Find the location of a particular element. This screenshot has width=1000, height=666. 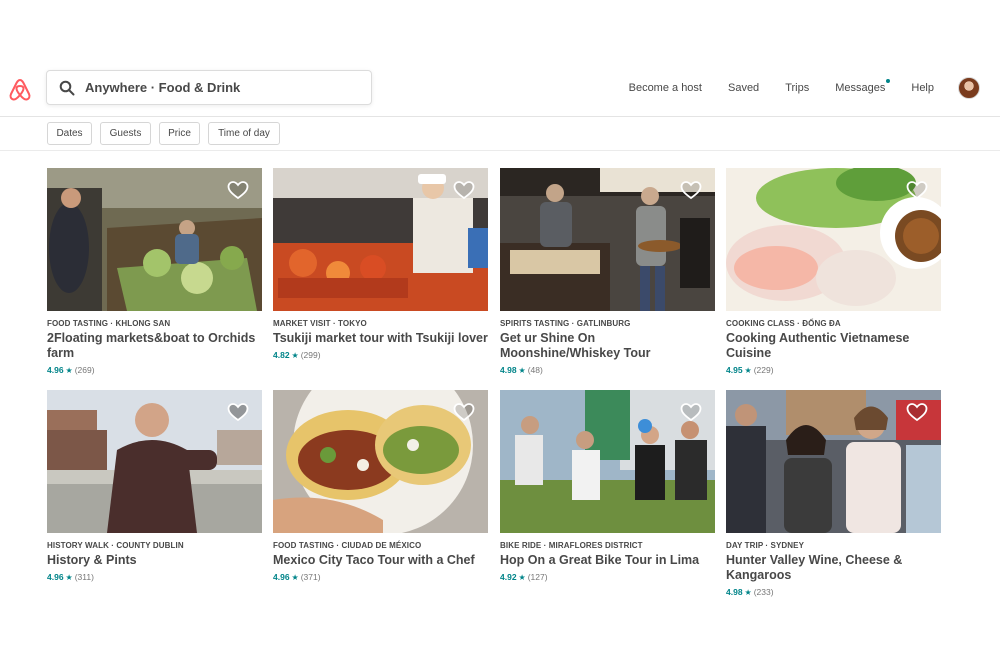

review-count: (127) is located at coordinates (537, 577).